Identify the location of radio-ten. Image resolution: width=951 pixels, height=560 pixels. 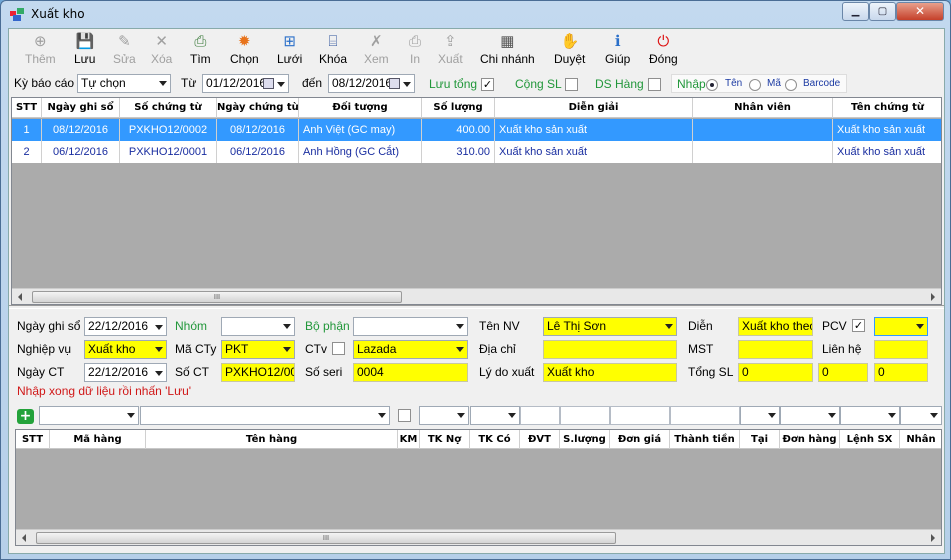
(712, 85).